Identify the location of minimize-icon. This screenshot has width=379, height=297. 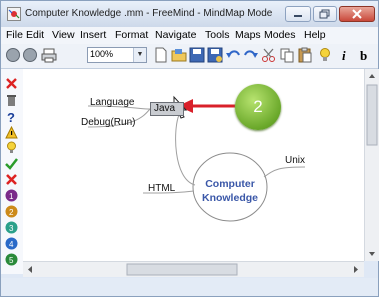
(298, 16).